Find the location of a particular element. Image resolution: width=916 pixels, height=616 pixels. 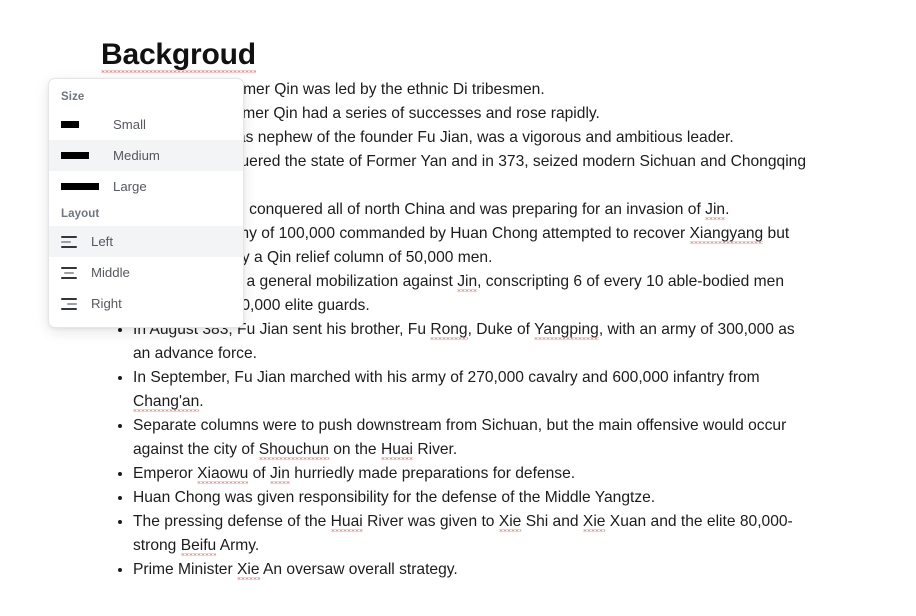

size-bar-medium-icon is located at coordinates (87, 155).